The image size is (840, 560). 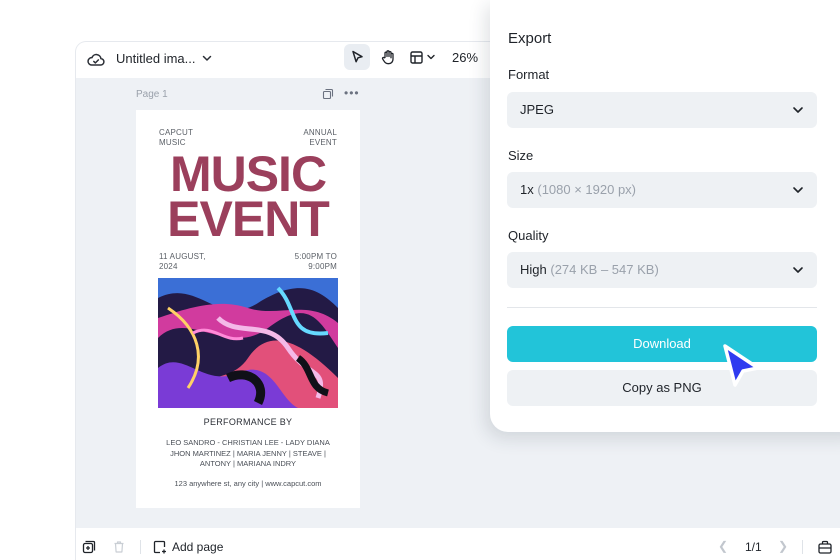 What do you see at coordinates (160, 547) in the screenshot?
I see `add-page-icon` at bounding box center [160, 547].